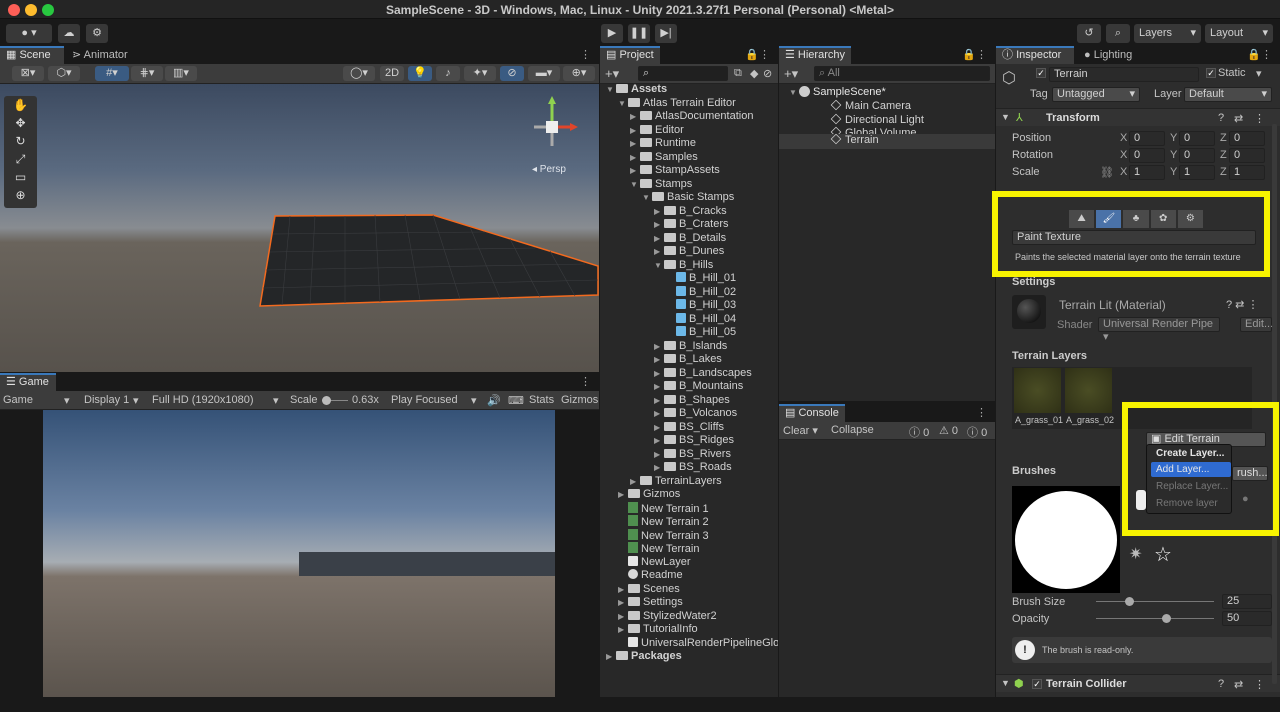 The height and width of the screenshot is (712, 1280). Describe the element at coordinates (1247, 601) in the screenshot. I see `brush-size-field: 25` at that location.